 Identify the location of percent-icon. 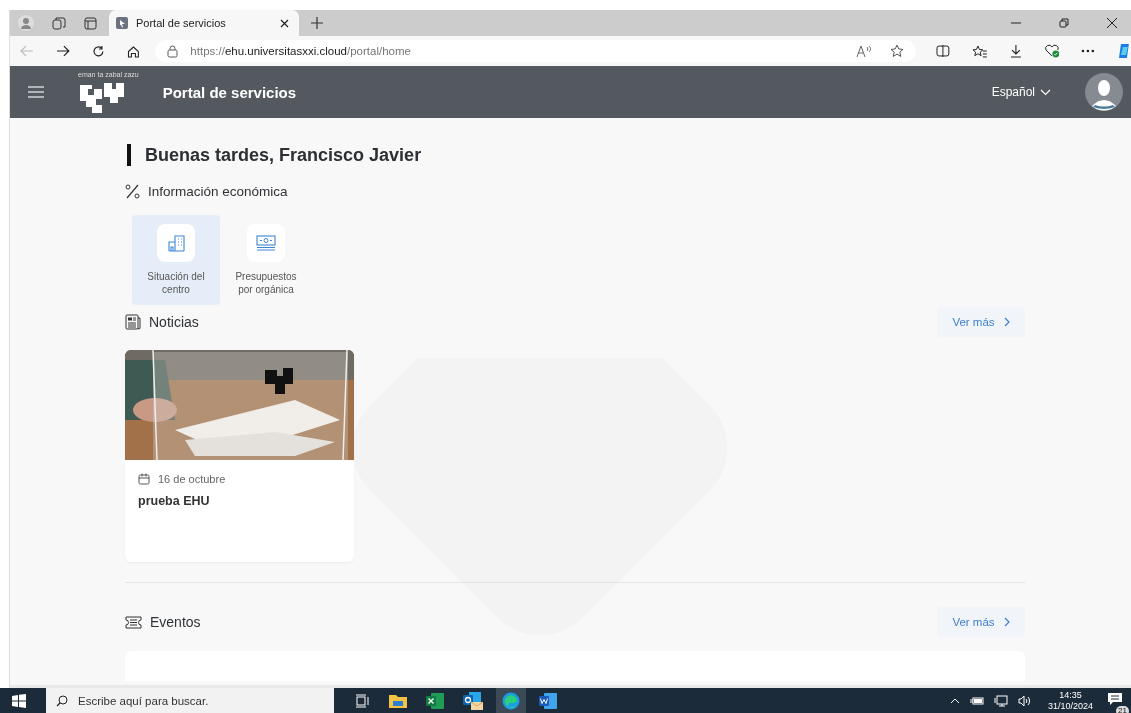
(132, 191).